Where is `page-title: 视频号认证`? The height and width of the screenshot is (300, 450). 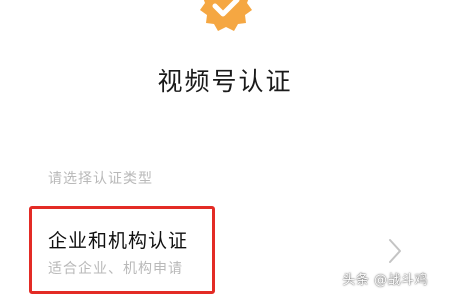
page-title: 视频号认证 is located at coordinates (225, 81).